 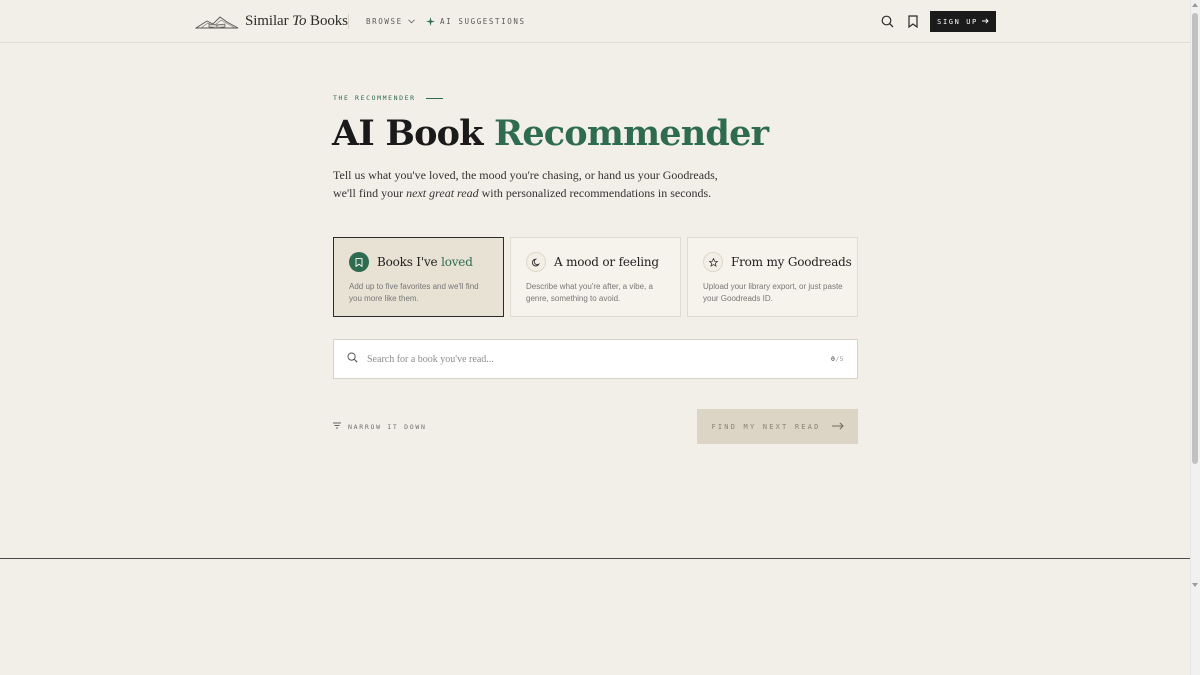 What do you see at coordinates (631, 133) in the screenshot?
I see `title-accent: Recommender` at bounding box center [631, 133].